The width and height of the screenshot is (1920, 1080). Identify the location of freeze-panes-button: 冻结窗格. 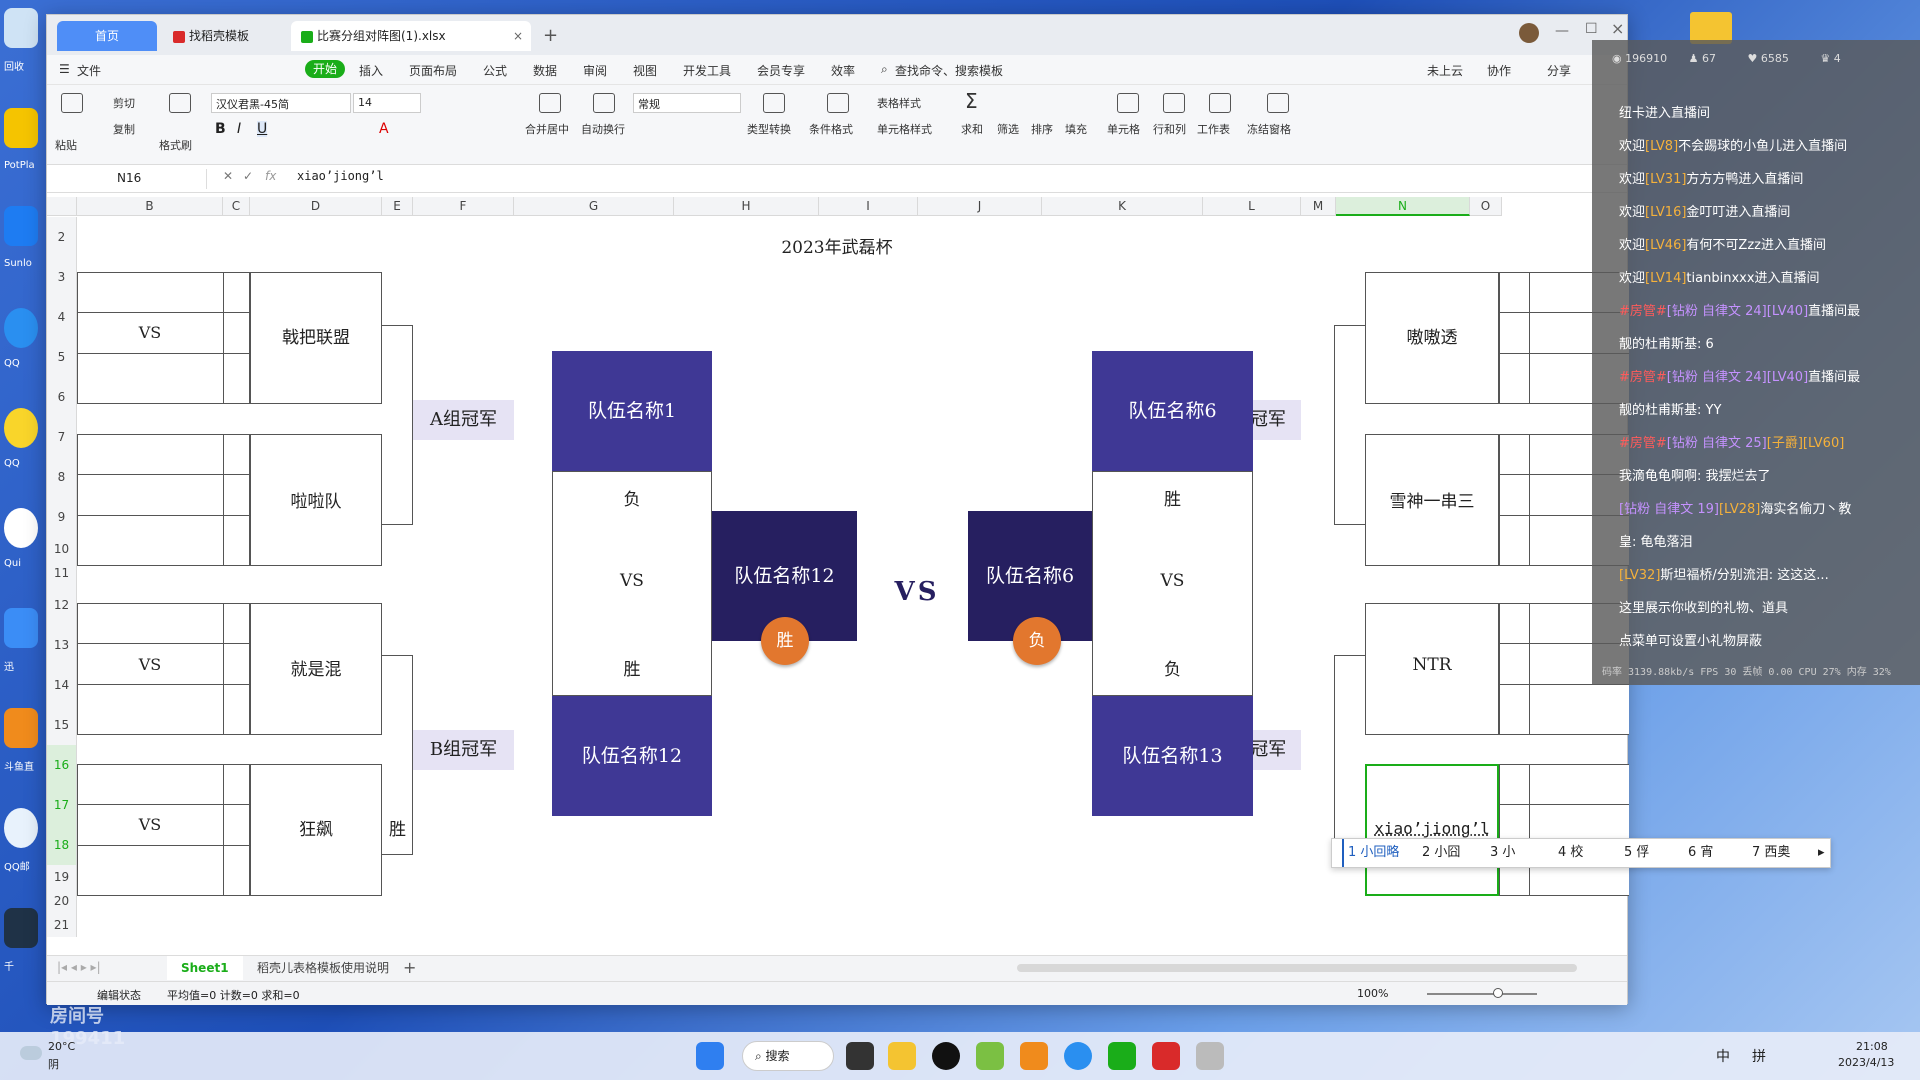
(1269, 129).